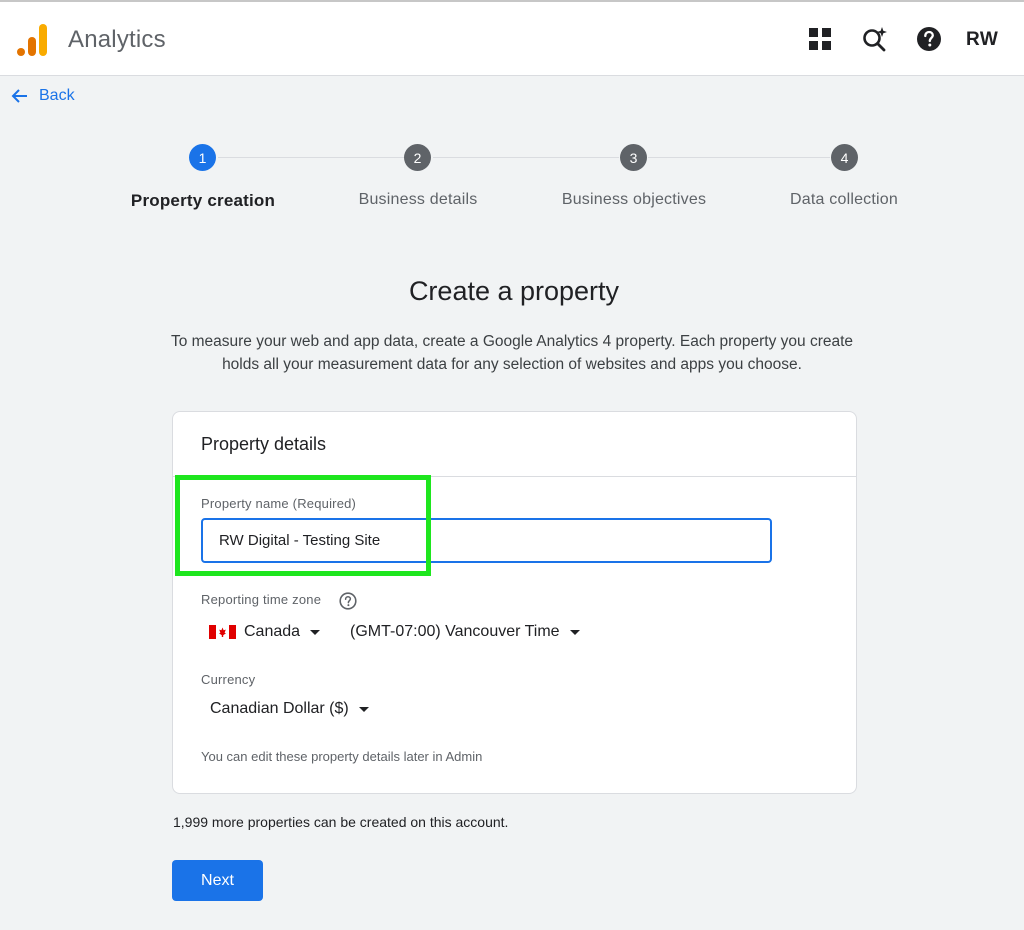  What do you see at coordinates (929, 39) in the screenshot?
I see `help-icon` at bounding box center [929, 39].